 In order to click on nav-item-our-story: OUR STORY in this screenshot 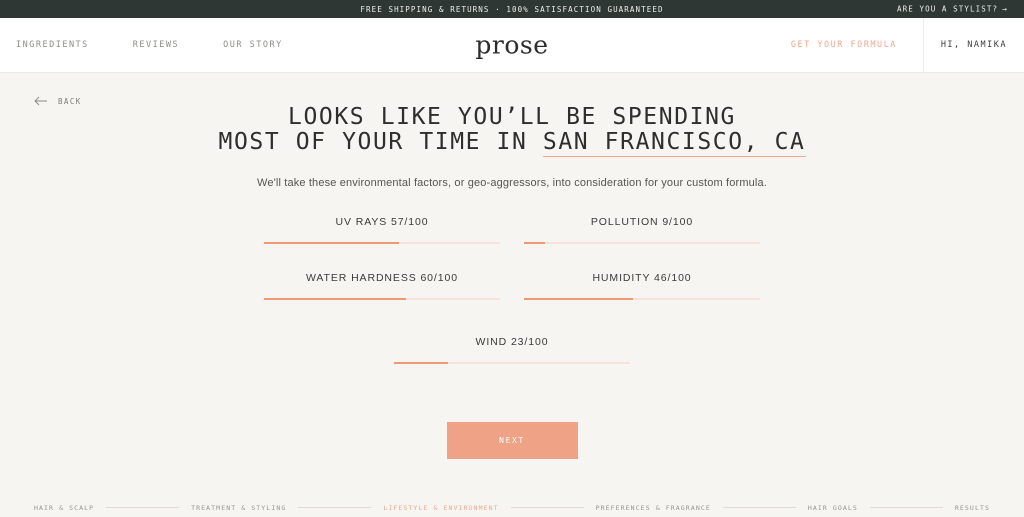, I will do `click(253, 45)`.